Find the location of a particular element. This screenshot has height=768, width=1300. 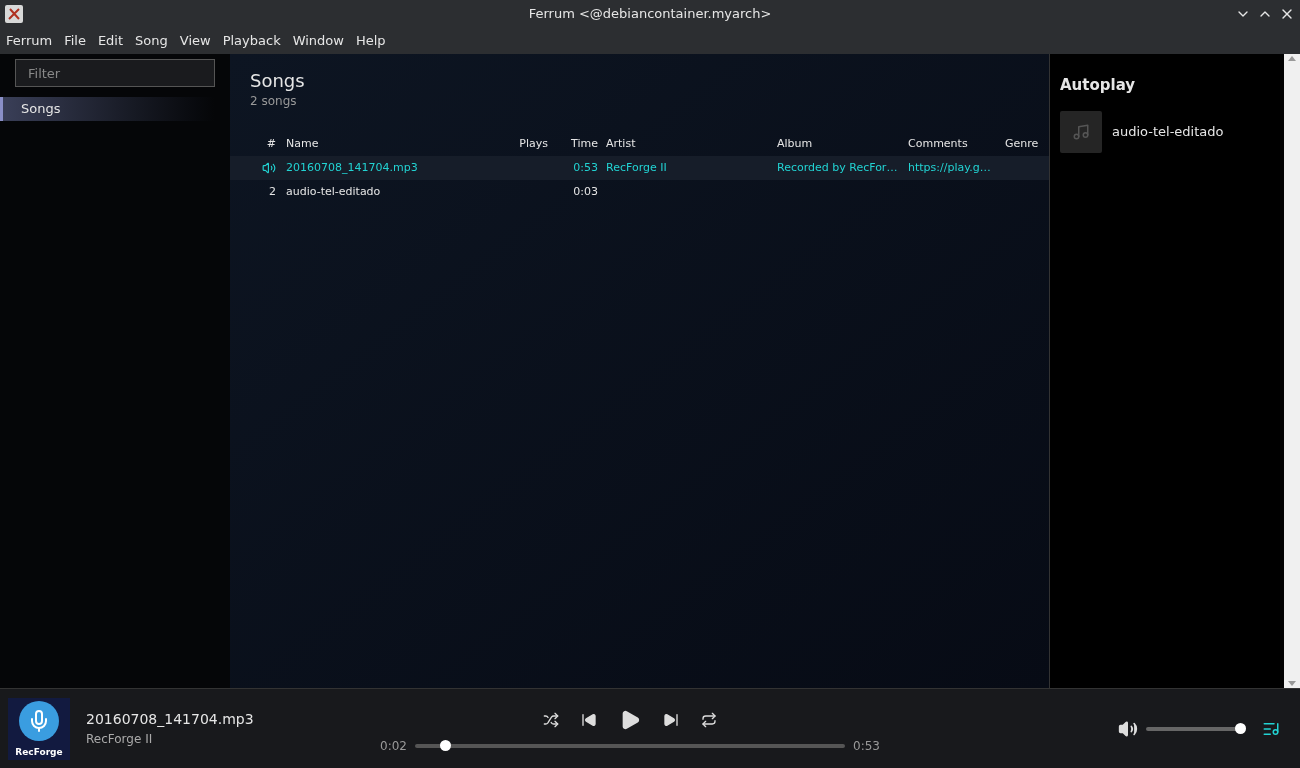

duration-time: 0:53 is located at coordinates (866, 746).